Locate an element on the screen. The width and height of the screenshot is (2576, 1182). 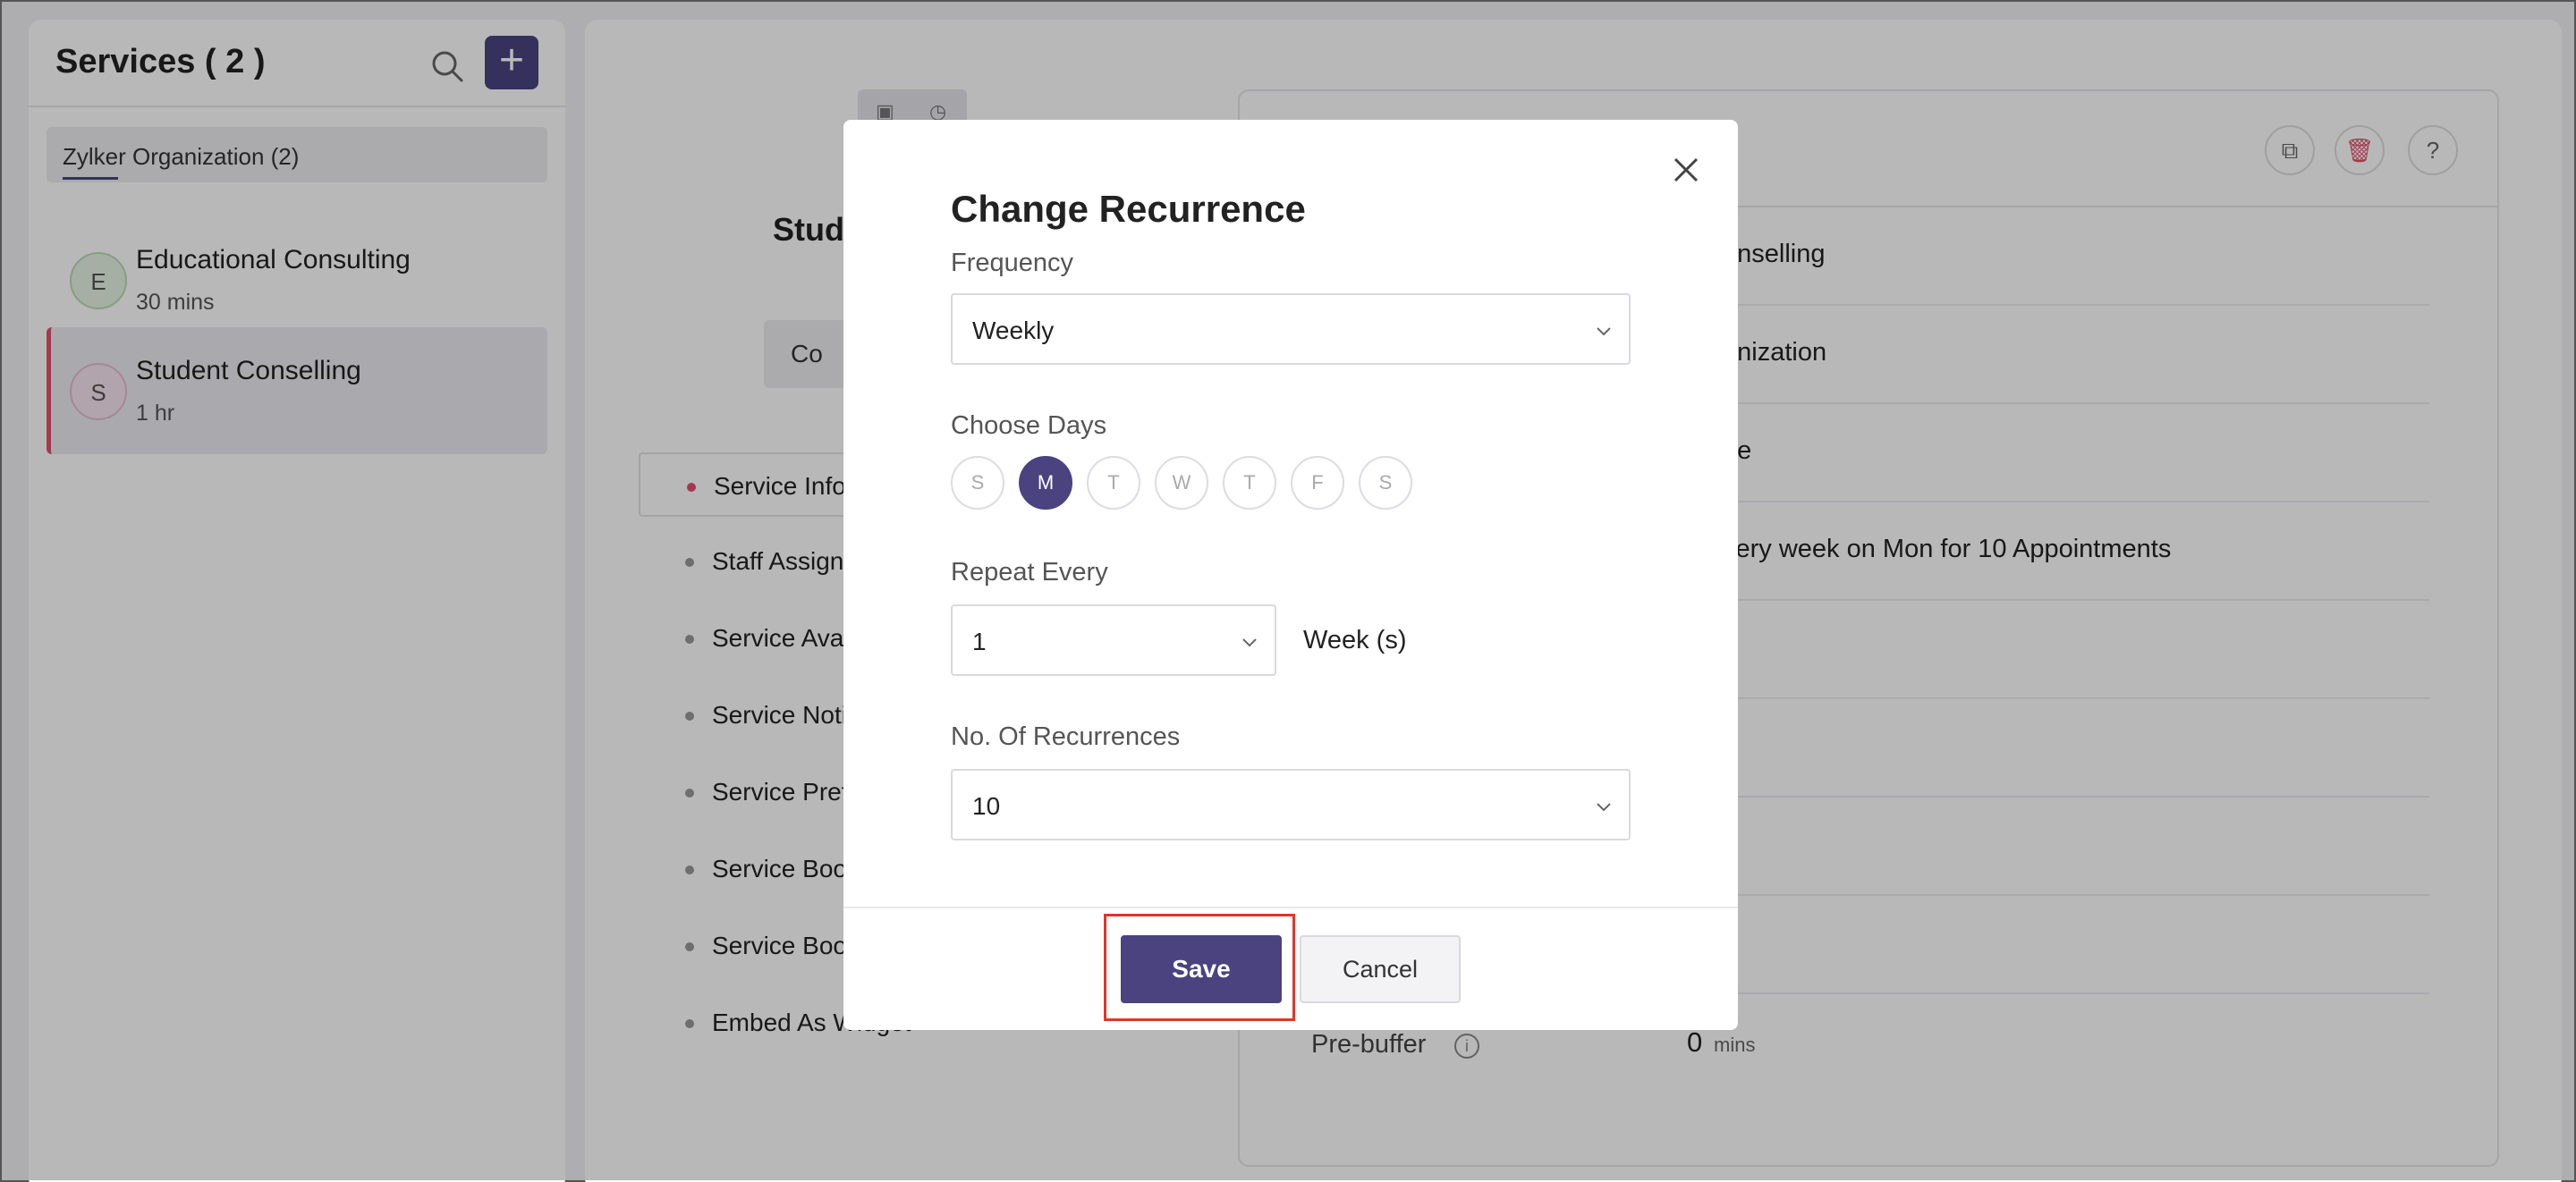
frequency-value: Weekly is located at coordinates (1013, 330).